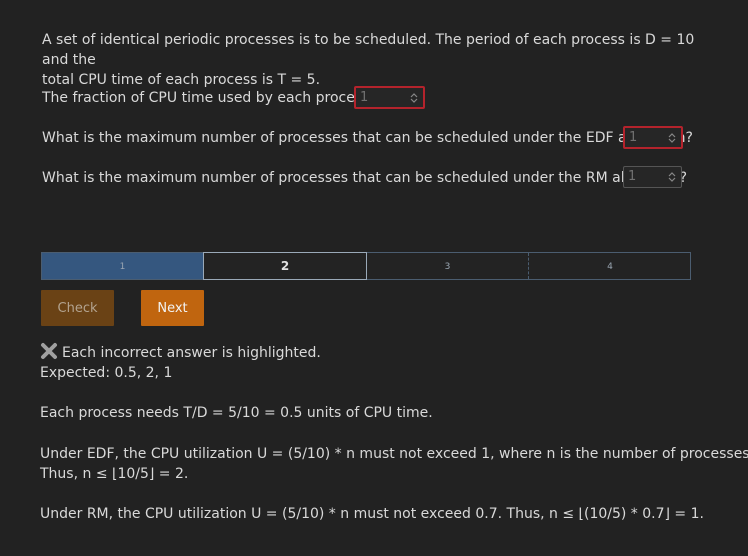 Image resolution: width=748 pixels, height=556 pixels. Describe the element at coordinates (389, 97) in the screenshot. I see `answer-1-input: 1` at that location.